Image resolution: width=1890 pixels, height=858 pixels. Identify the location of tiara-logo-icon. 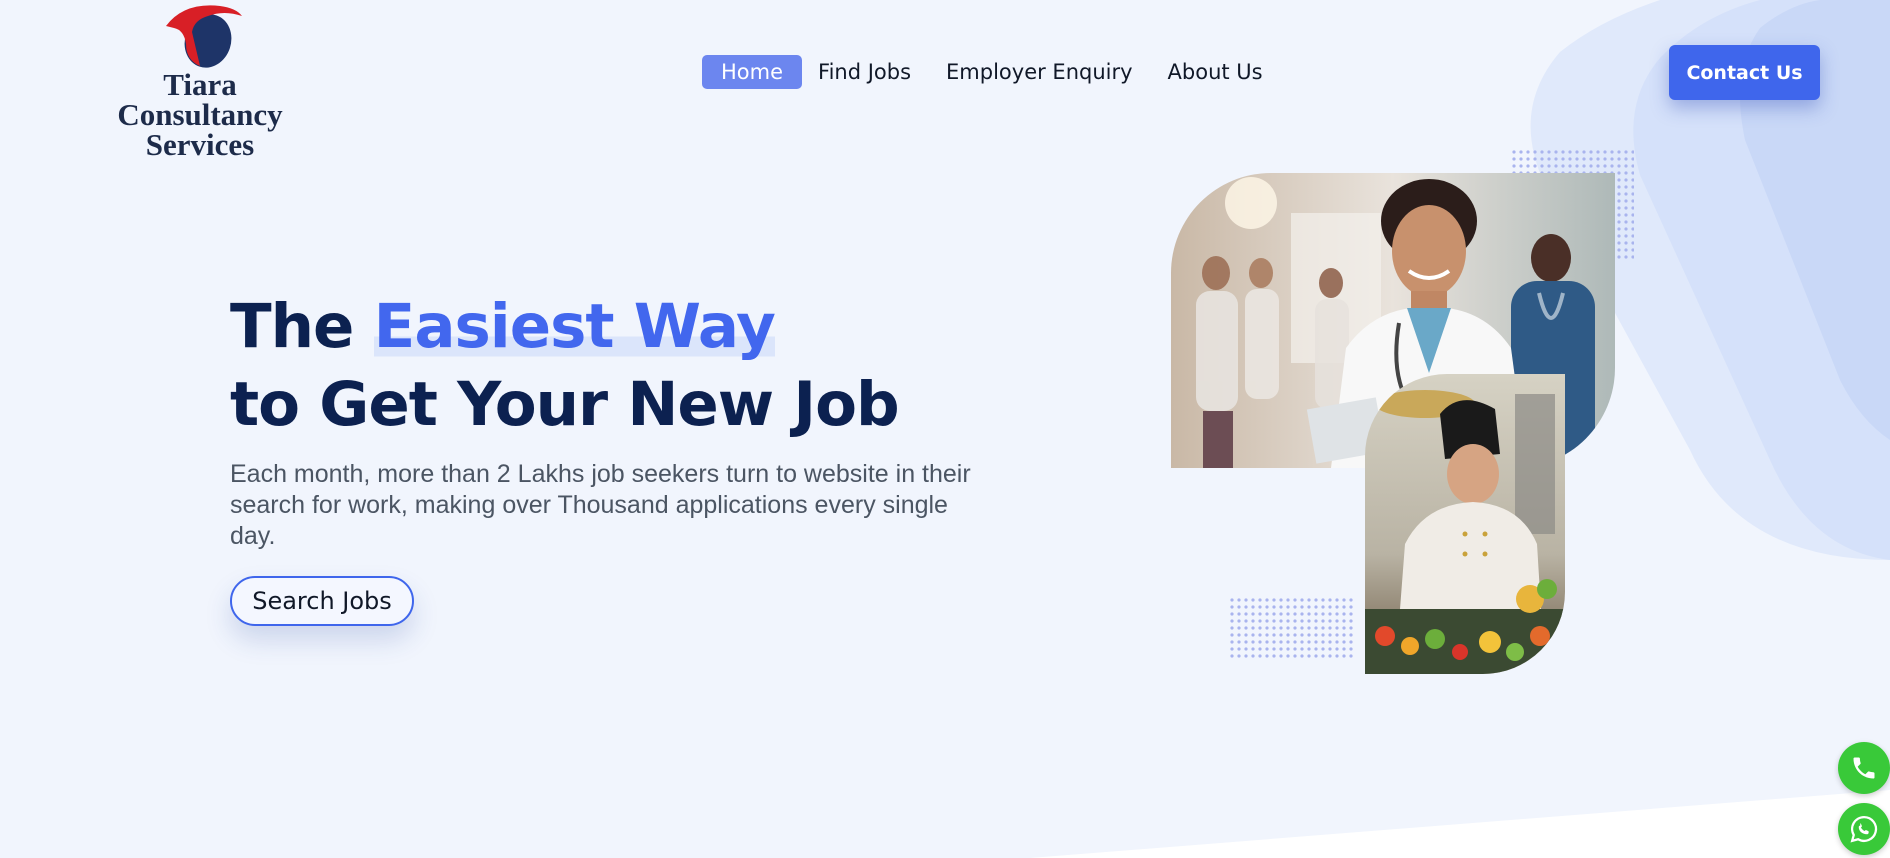
(204, 36).